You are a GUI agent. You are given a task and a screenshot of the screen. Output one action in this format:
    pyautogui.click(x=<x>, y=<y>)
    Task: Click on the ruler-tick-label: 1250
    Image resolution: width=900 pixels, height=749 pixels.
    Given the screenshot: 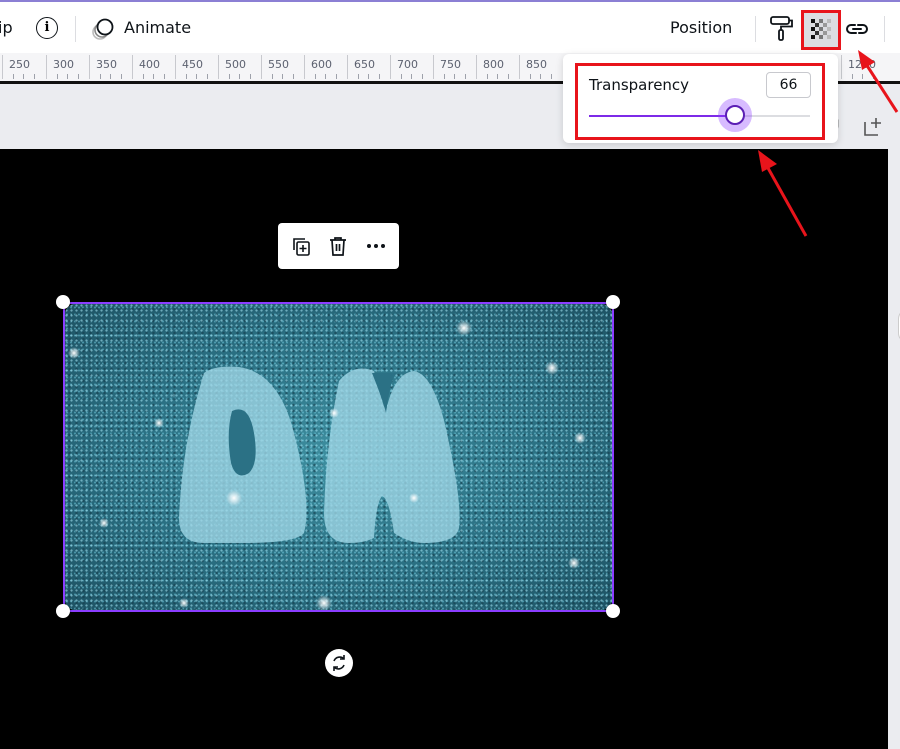 What is the action you would take?
    pyautogui.click(x=862, y=64)
    